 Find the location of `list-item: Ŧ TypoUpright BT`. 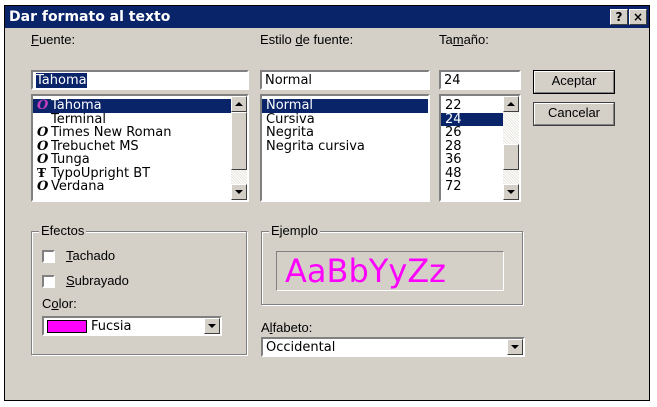

list-item: Ŧ TypoUpright BT is located at coordinates (132, 173).